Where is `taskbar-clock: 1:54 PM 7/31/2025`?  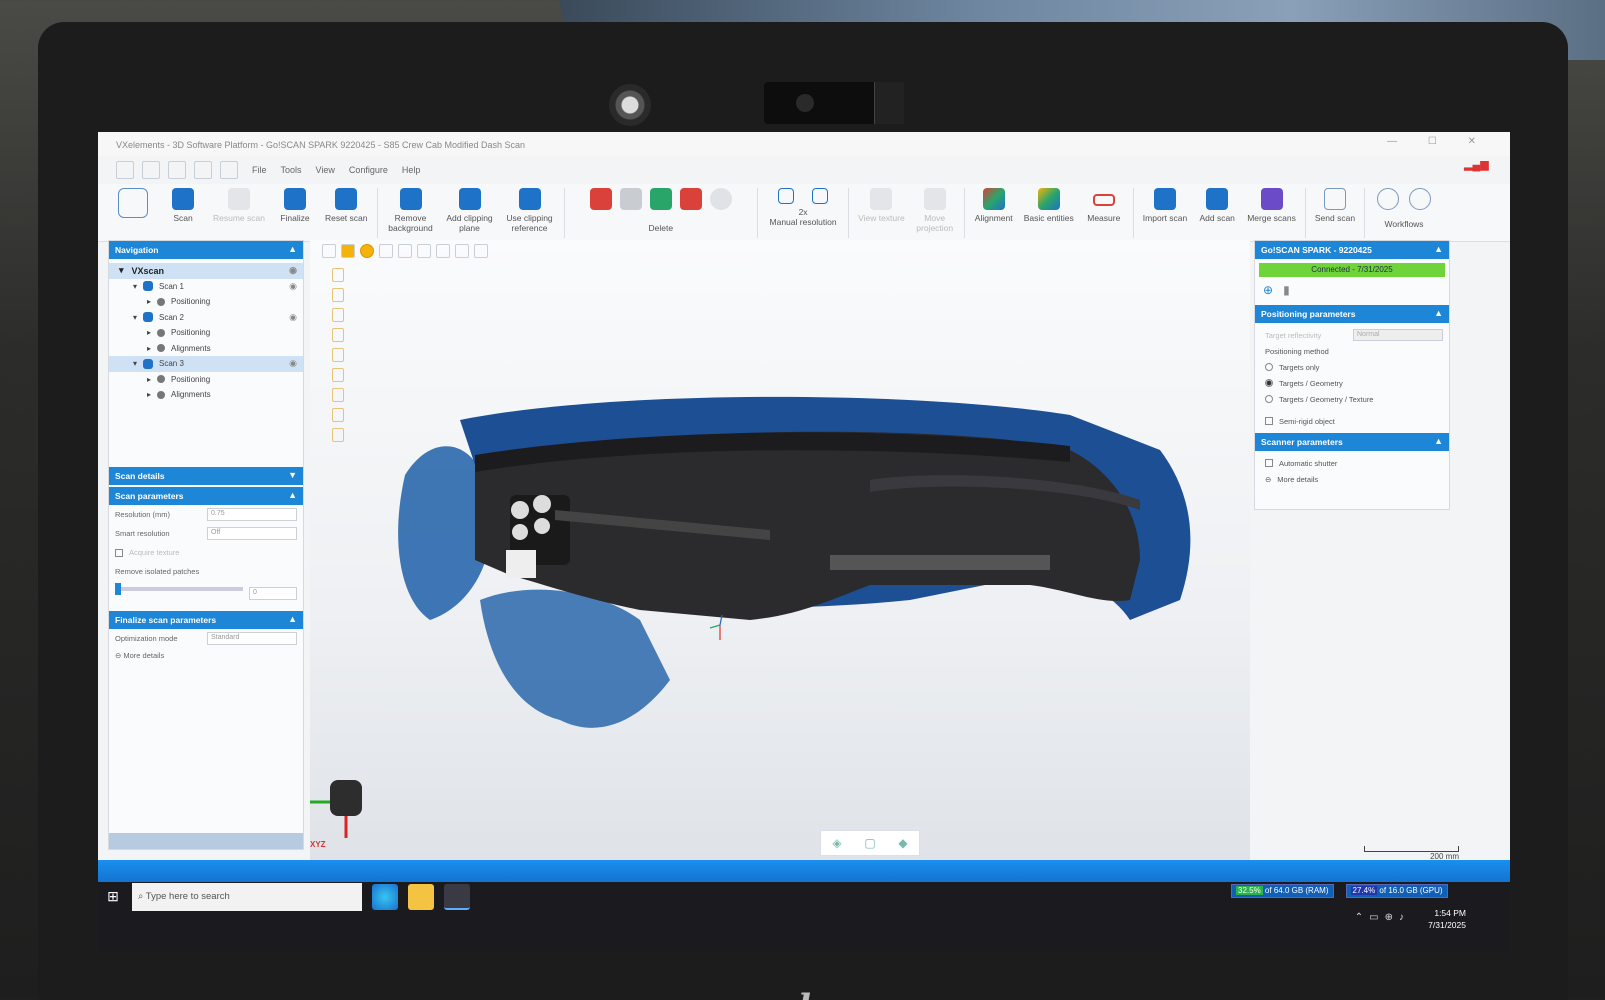 taskbar-clock: 1:54 PM 7/31/2025 is located at coordinates (1447, 919).